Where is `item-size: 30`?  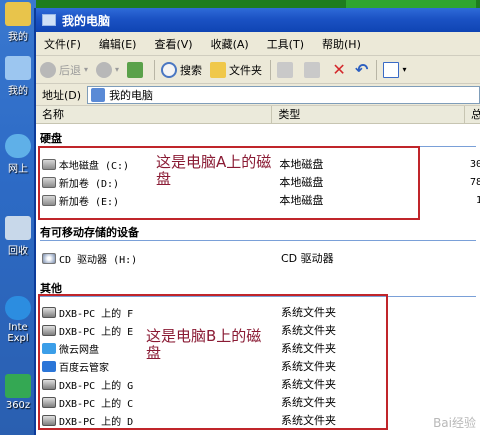
item-size: 30 is located at coordinates (474, 164).